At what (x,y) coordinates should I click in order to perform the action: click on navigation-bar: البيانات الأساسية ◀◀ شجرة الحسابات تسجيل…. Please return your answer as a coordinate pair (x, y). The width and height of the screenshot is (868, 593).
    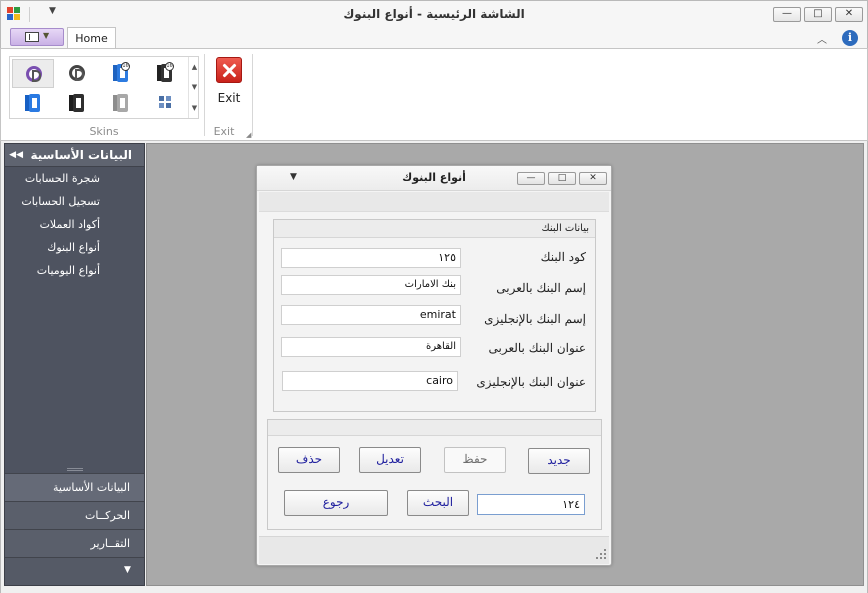
    Looking at the image, I should click on (74, 364).